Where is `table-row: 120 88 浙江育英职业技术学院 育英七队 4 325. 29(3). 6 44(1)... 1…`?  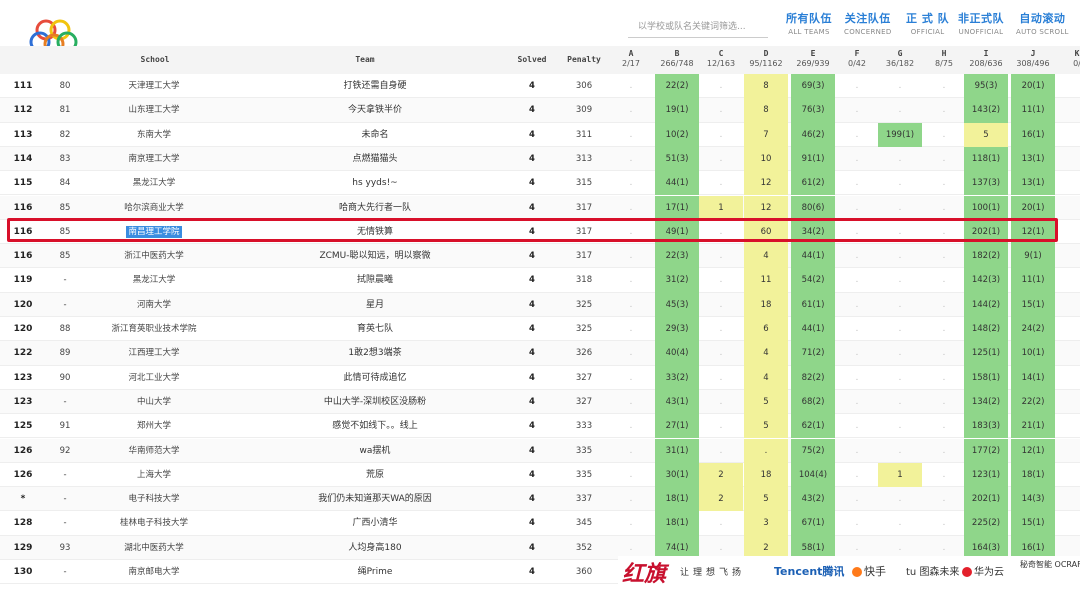 table-row: 120 88 浙江育英职业技术学院 育英七队 4 325. 29(3). 6 44(1)... 1… is located at coordinates (540, 329).